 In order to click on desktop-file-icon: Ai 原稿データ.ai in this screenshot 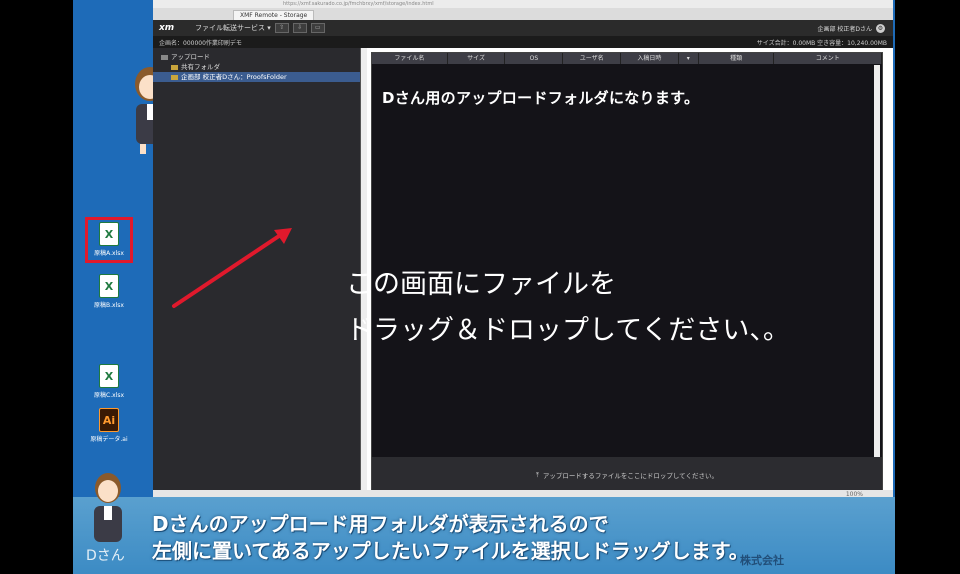, I will do `click(109, 425)`.